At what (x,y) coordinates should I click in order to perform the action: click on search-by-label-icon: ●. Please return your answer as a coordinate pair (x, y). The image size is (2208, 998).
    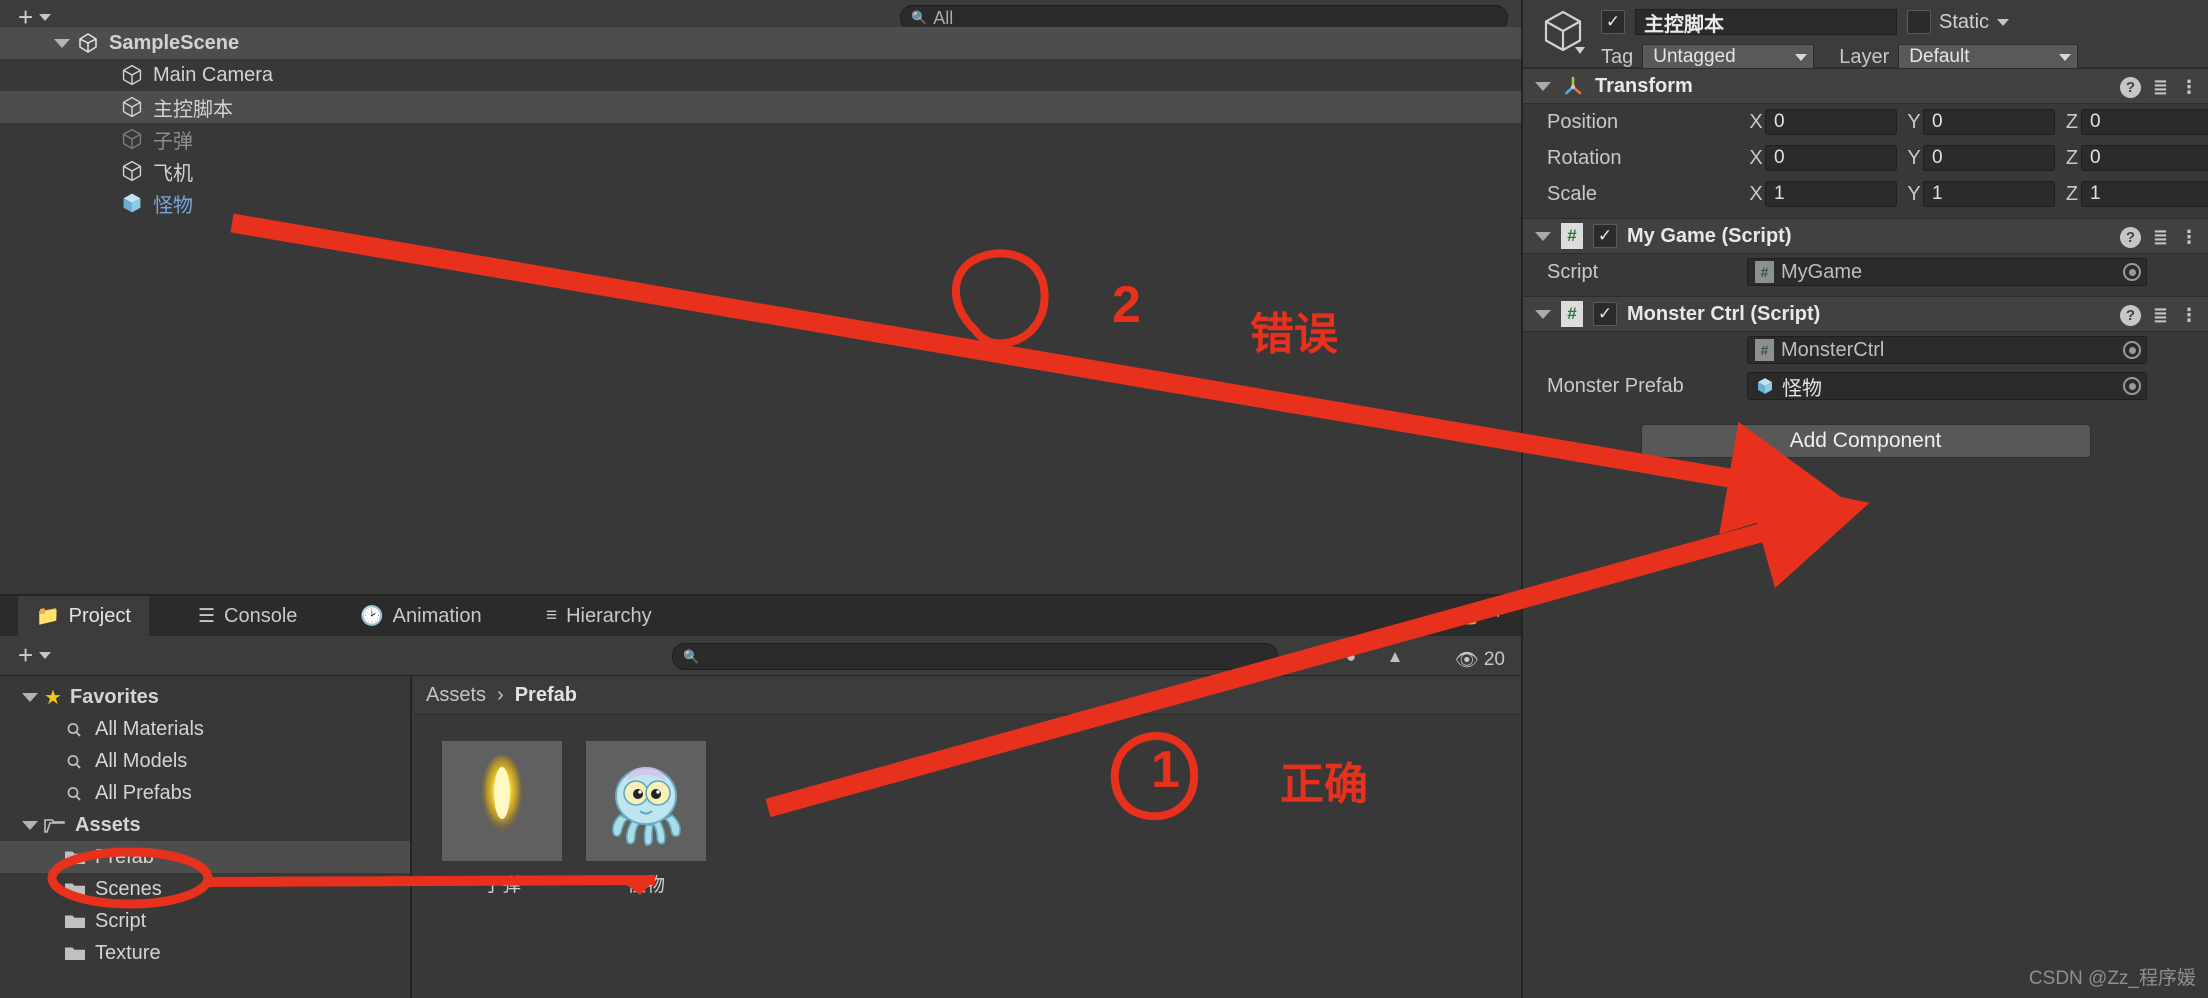
    Looking at the image, I should click on (1351, 657).